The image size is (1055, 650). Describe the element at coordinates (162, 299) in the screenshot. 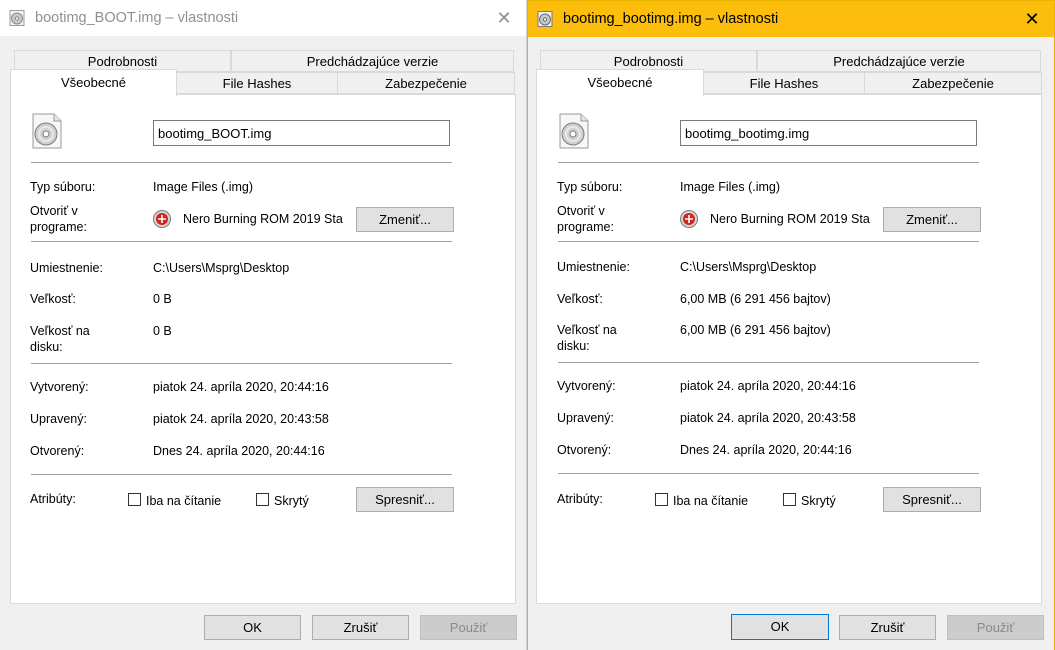

I see `size-value: 0 B` at that location.